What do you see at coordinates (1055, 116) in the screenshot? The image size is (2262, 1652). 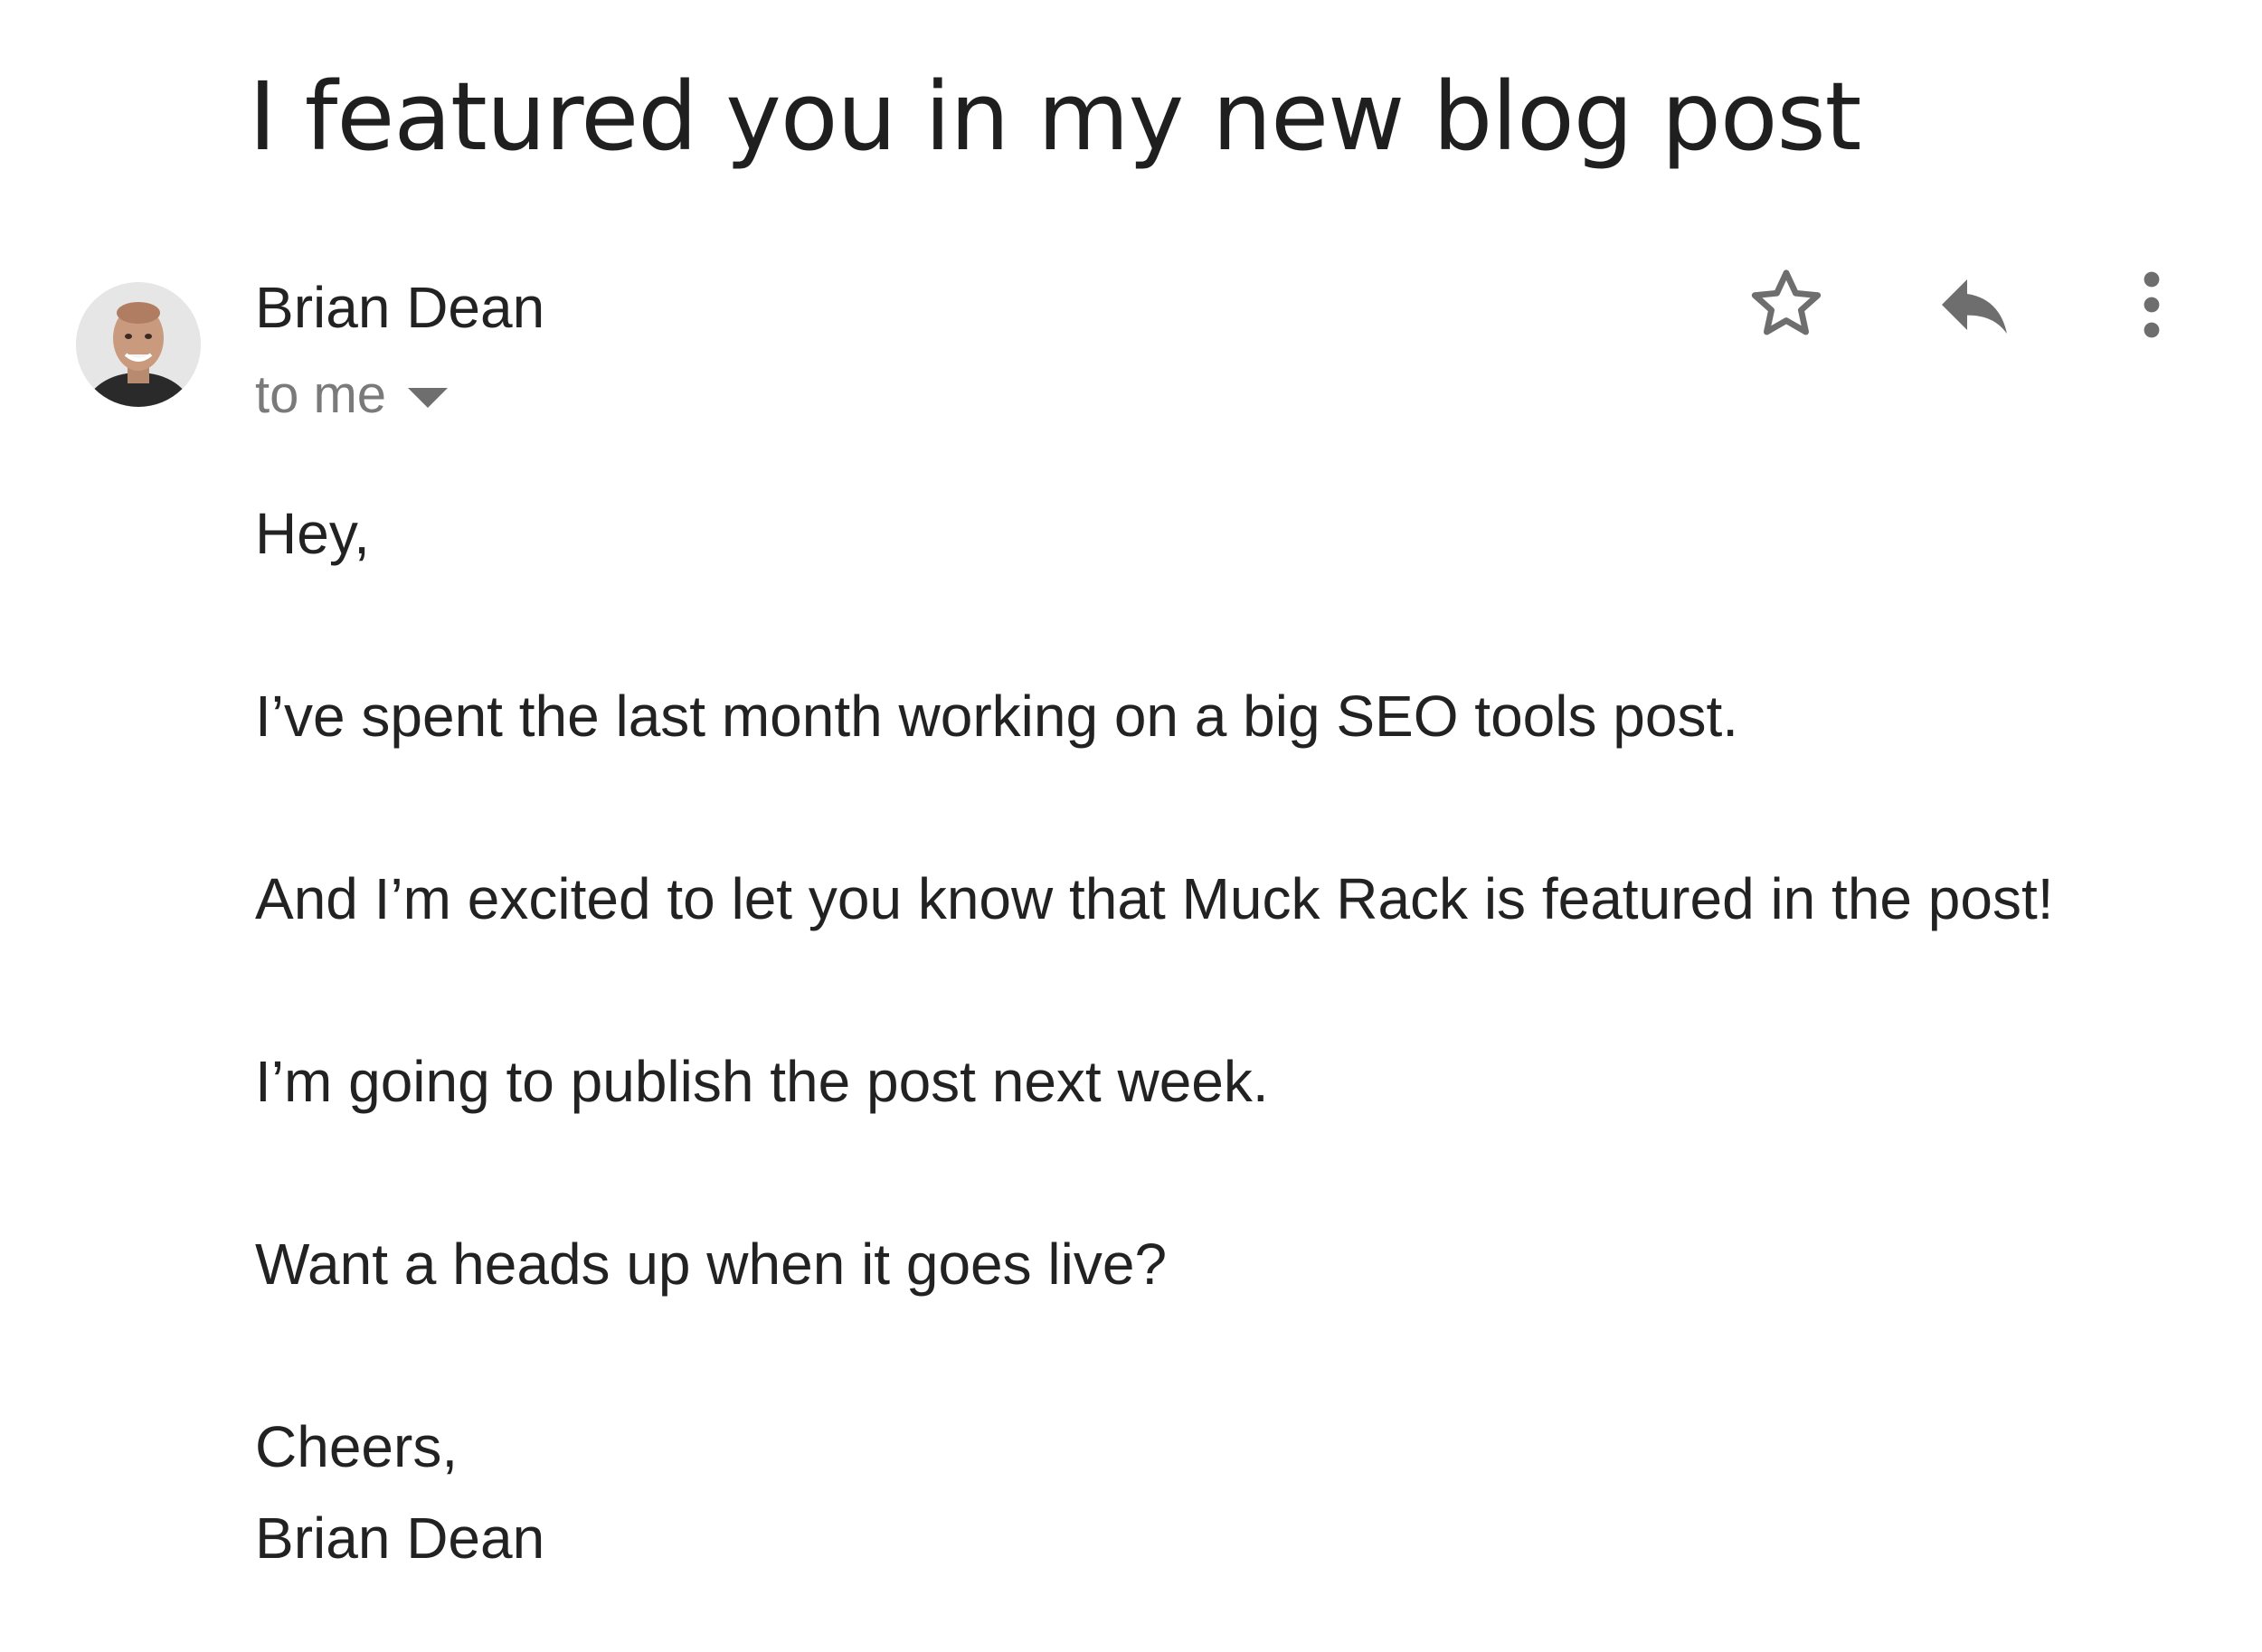 I see `email-subject: I featured you in my new blog post` at bounding box center [1055, 116].